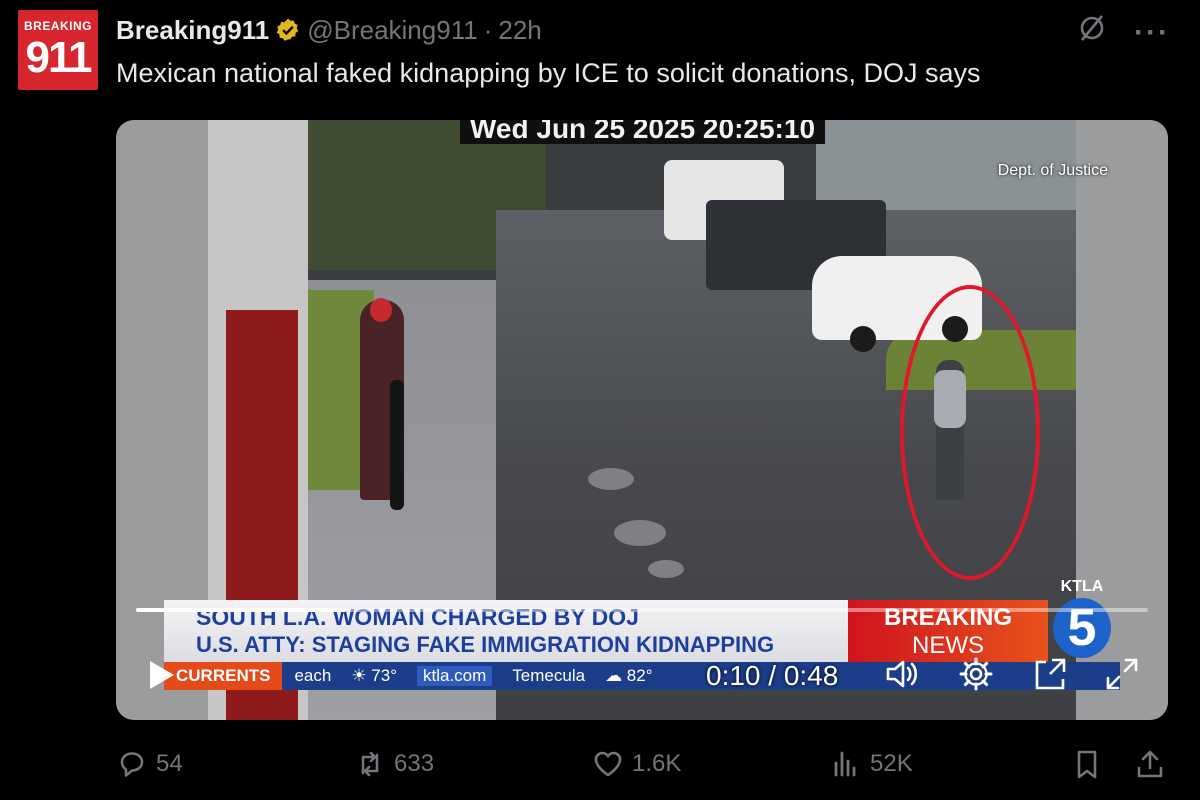 The width and height of the screenshot is (1200, 800). What do you see at coordinates (1092, 32) in the screenshot?
I see `grok-icon` at bounding box center [1092, 32].